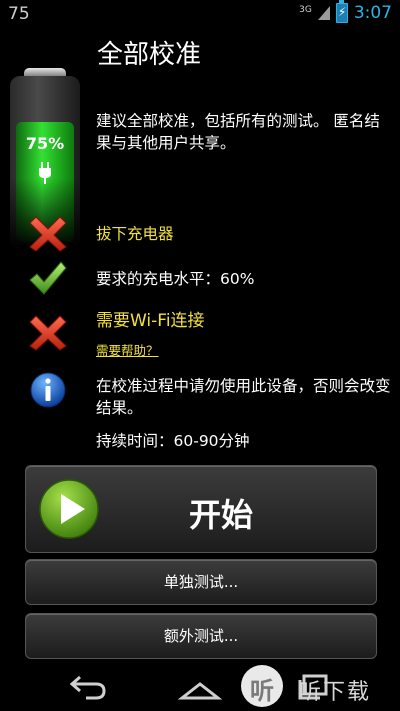 The height and width of the screenshot is (711, 400). Describe the element at coordinates (45, 143) in the screenshot. I see `battery-percent-label: 75%` at that location.